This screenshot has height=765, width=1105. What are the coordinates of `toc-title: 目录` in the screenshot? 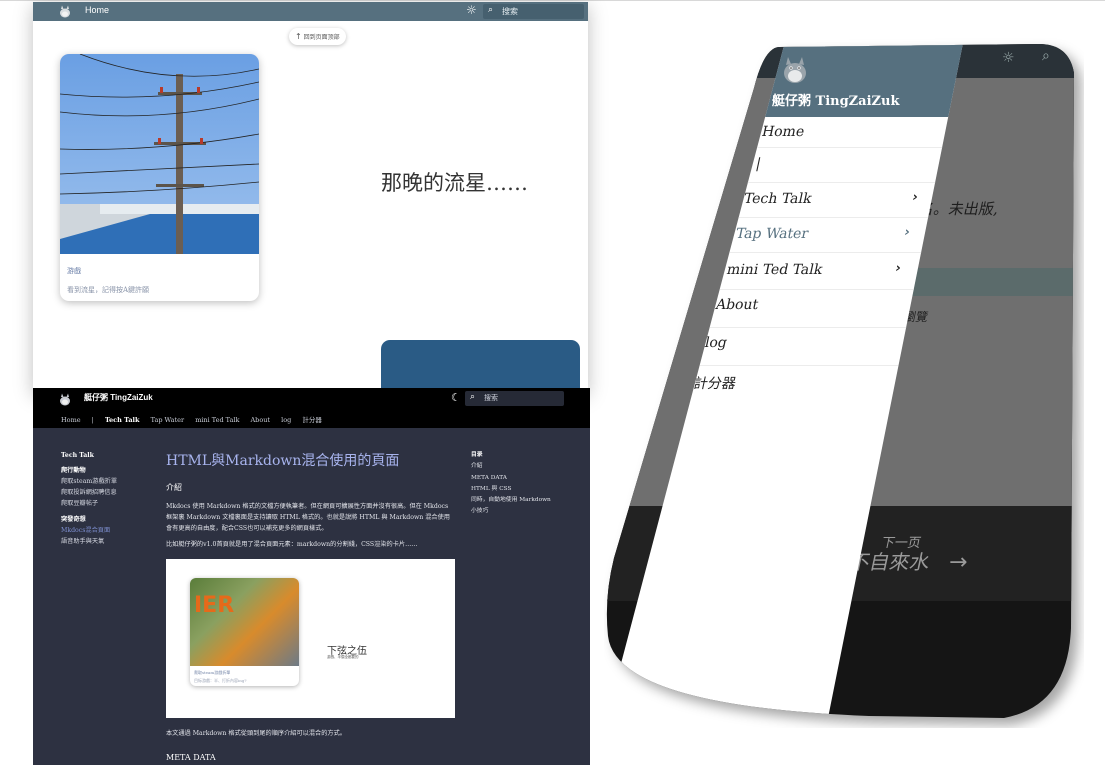 It's located at (477, 455).